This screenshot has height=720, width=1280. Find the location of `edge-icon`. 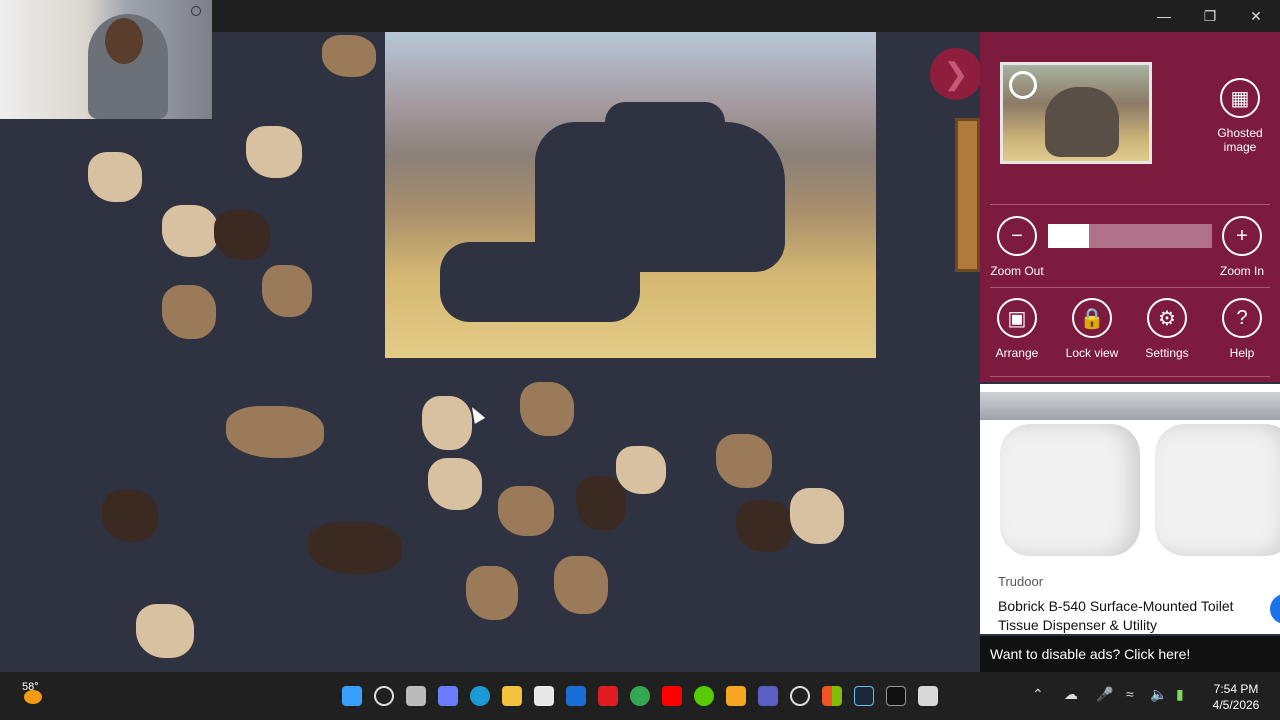

edge-icon is located at coordinates (480, 696).